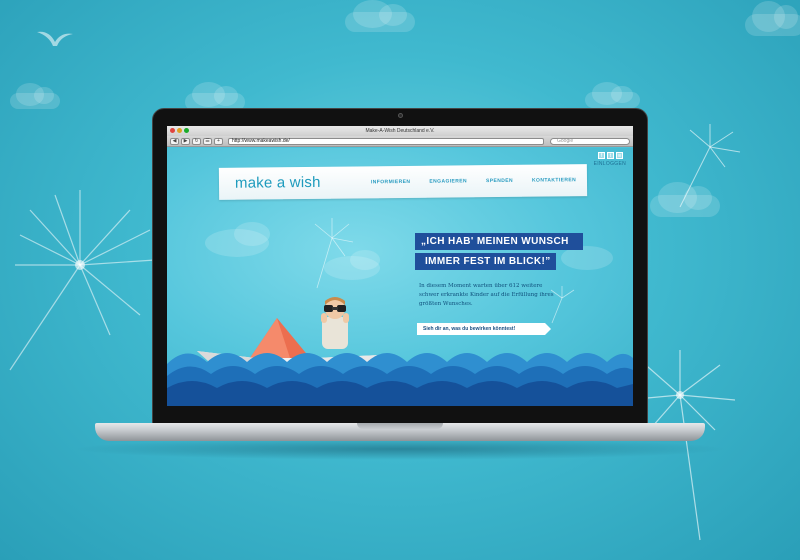 The height and width of the screenshot is (560, 800). I want to click on reload-button: ↻, so click(196, 141).